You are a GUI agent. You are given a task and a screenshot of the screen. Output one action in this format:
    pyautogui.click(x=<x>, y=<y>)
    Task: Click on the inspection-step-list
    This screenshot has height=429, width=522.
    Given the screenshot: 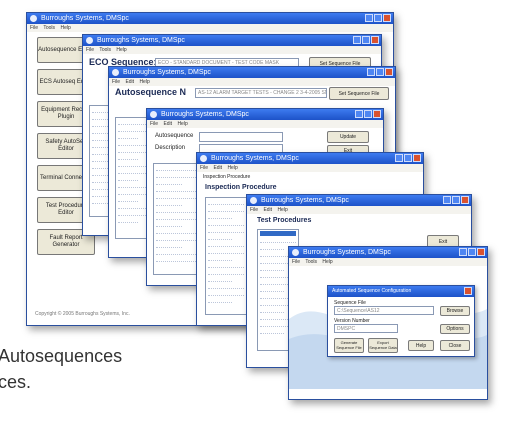 What is the action you would take?
    pyautogui.click(x=226, y=256)
    